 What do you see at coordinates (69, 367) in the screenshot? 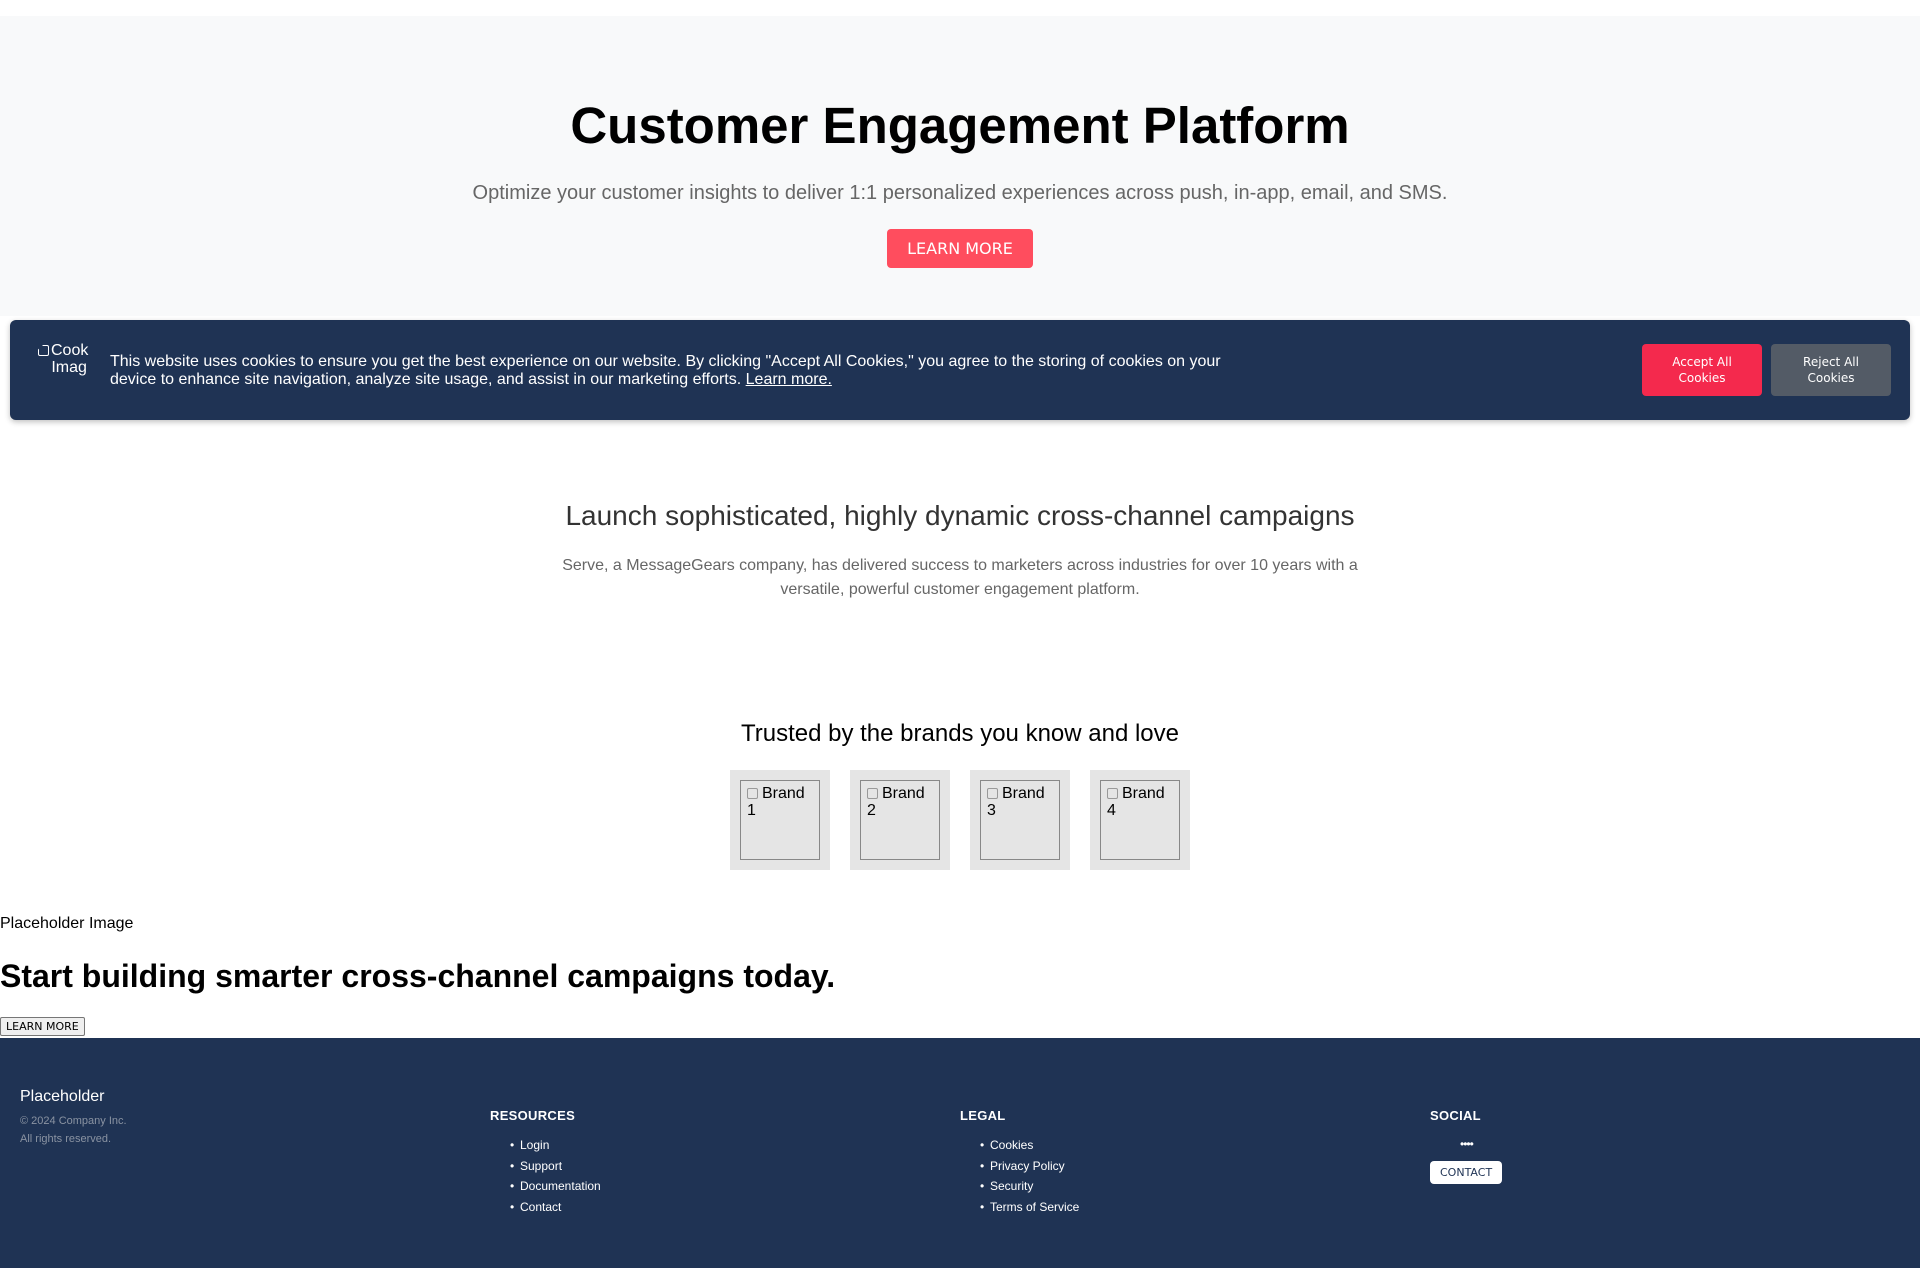
I see `cookie-logo-alt-2: Imag` at bounding box center [69, 367].